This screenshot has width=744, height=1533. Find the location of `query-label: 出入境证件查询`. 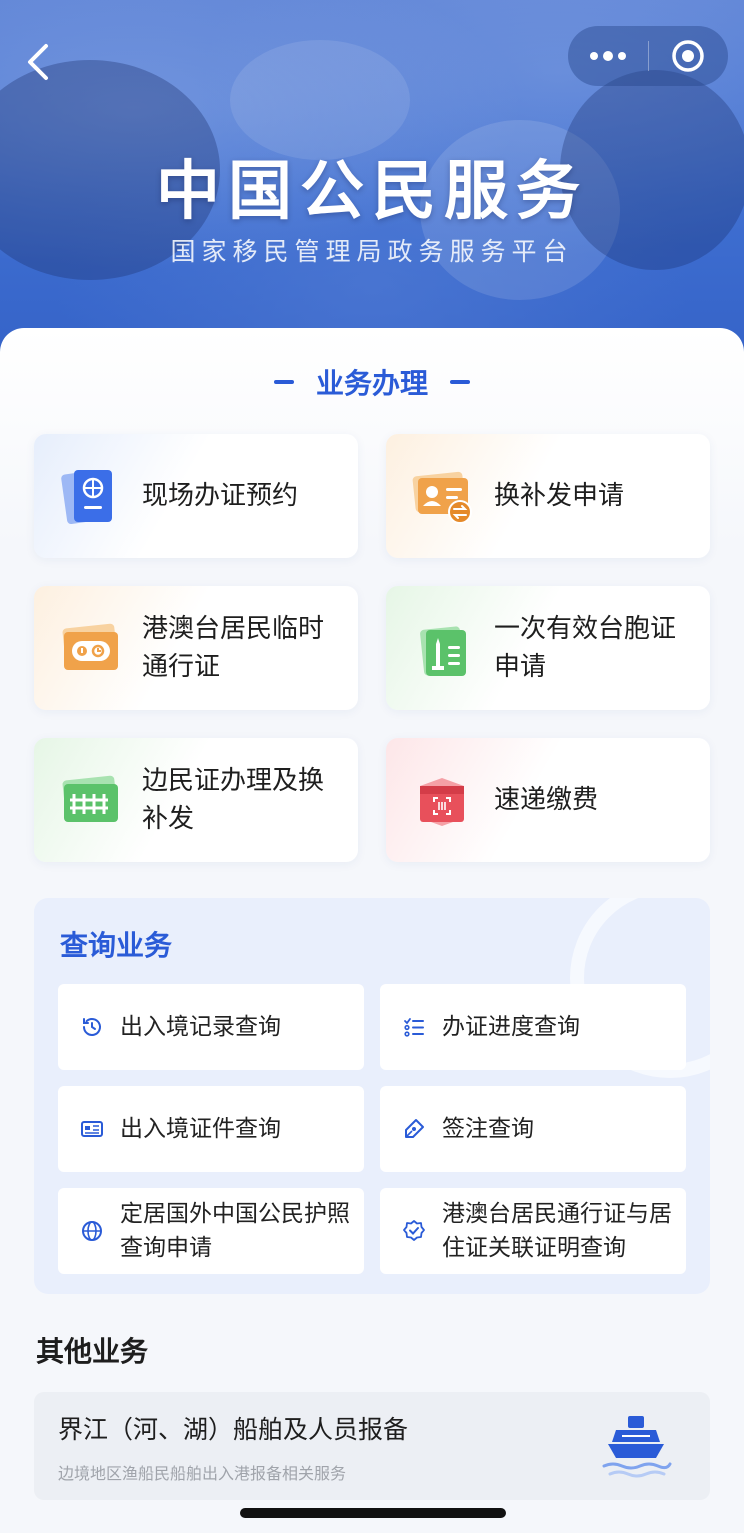

query-label: 出入境证件查询 is located at coordinates (200, 1129).